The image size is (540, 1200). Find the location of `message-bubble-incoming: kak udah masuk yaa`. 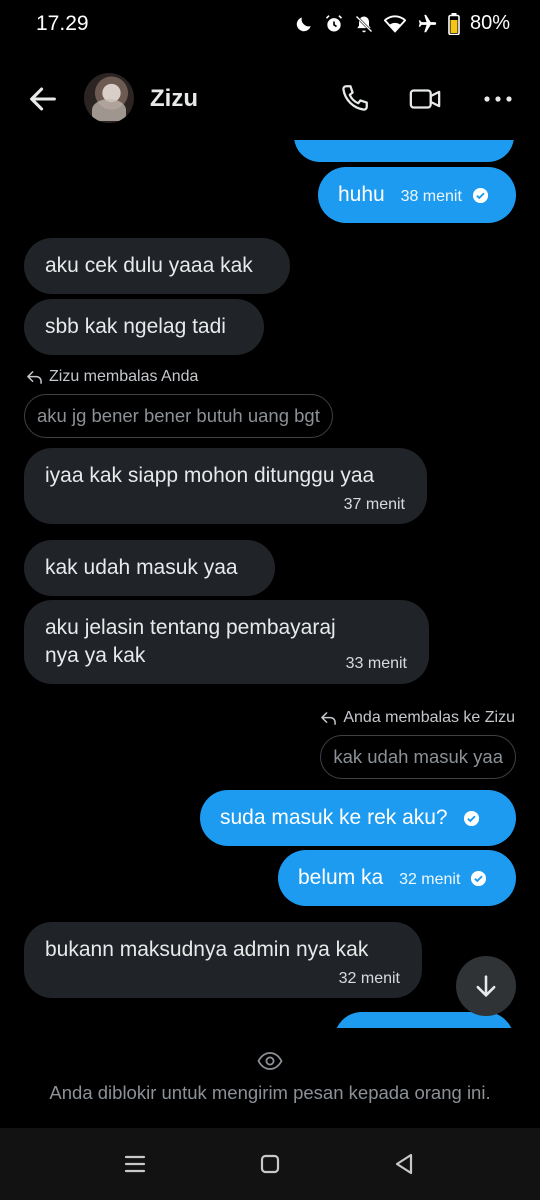

message-bubble-incoming: kak udah masuk yaa is located at coordinates (149, 568).